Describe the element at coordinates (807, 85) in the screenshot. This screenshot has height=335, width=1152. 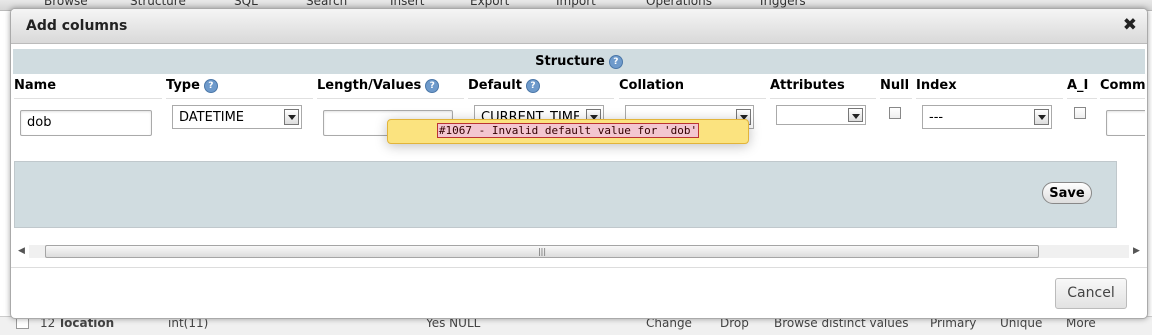
I see `header-attributes-label: Attributes` at that location.